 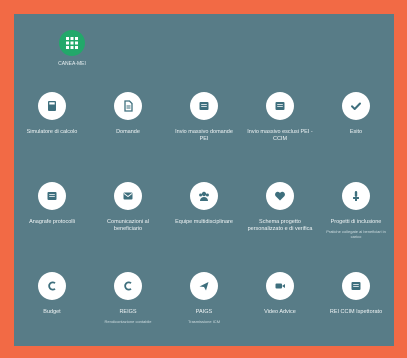 I want to click on app-tile-label: CANEA-MEI, so click(x=72, y=64).